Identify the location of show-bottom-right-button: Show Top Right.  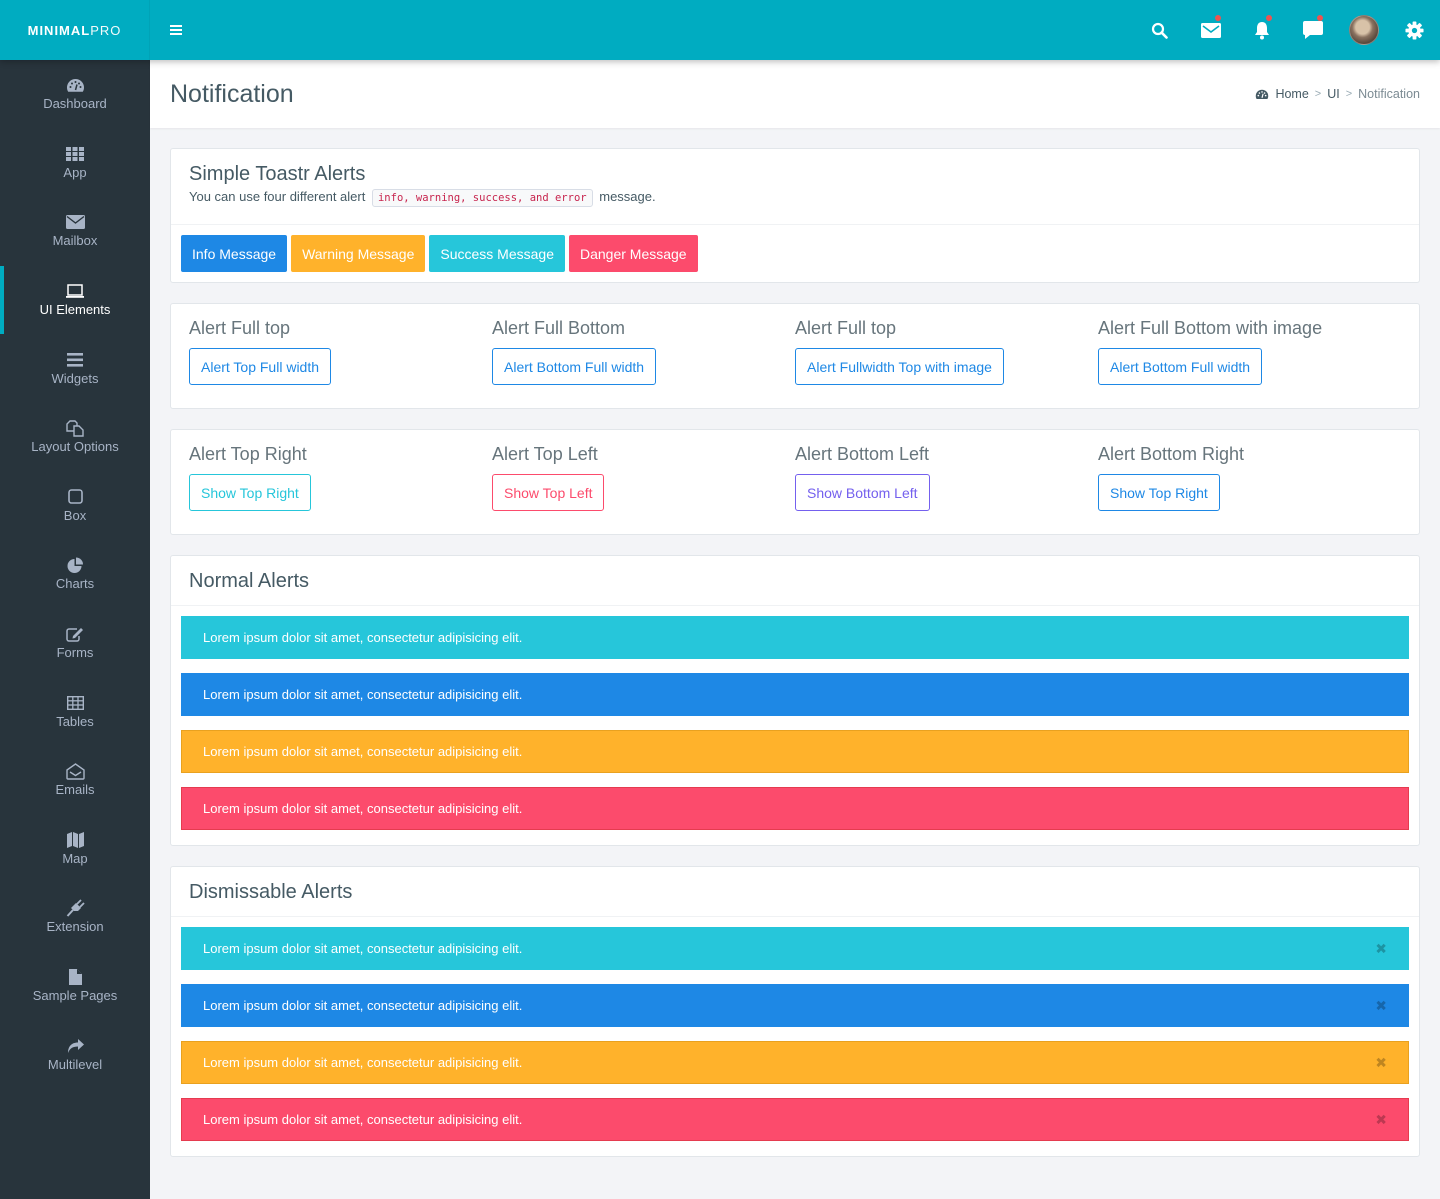
(1159, 492).